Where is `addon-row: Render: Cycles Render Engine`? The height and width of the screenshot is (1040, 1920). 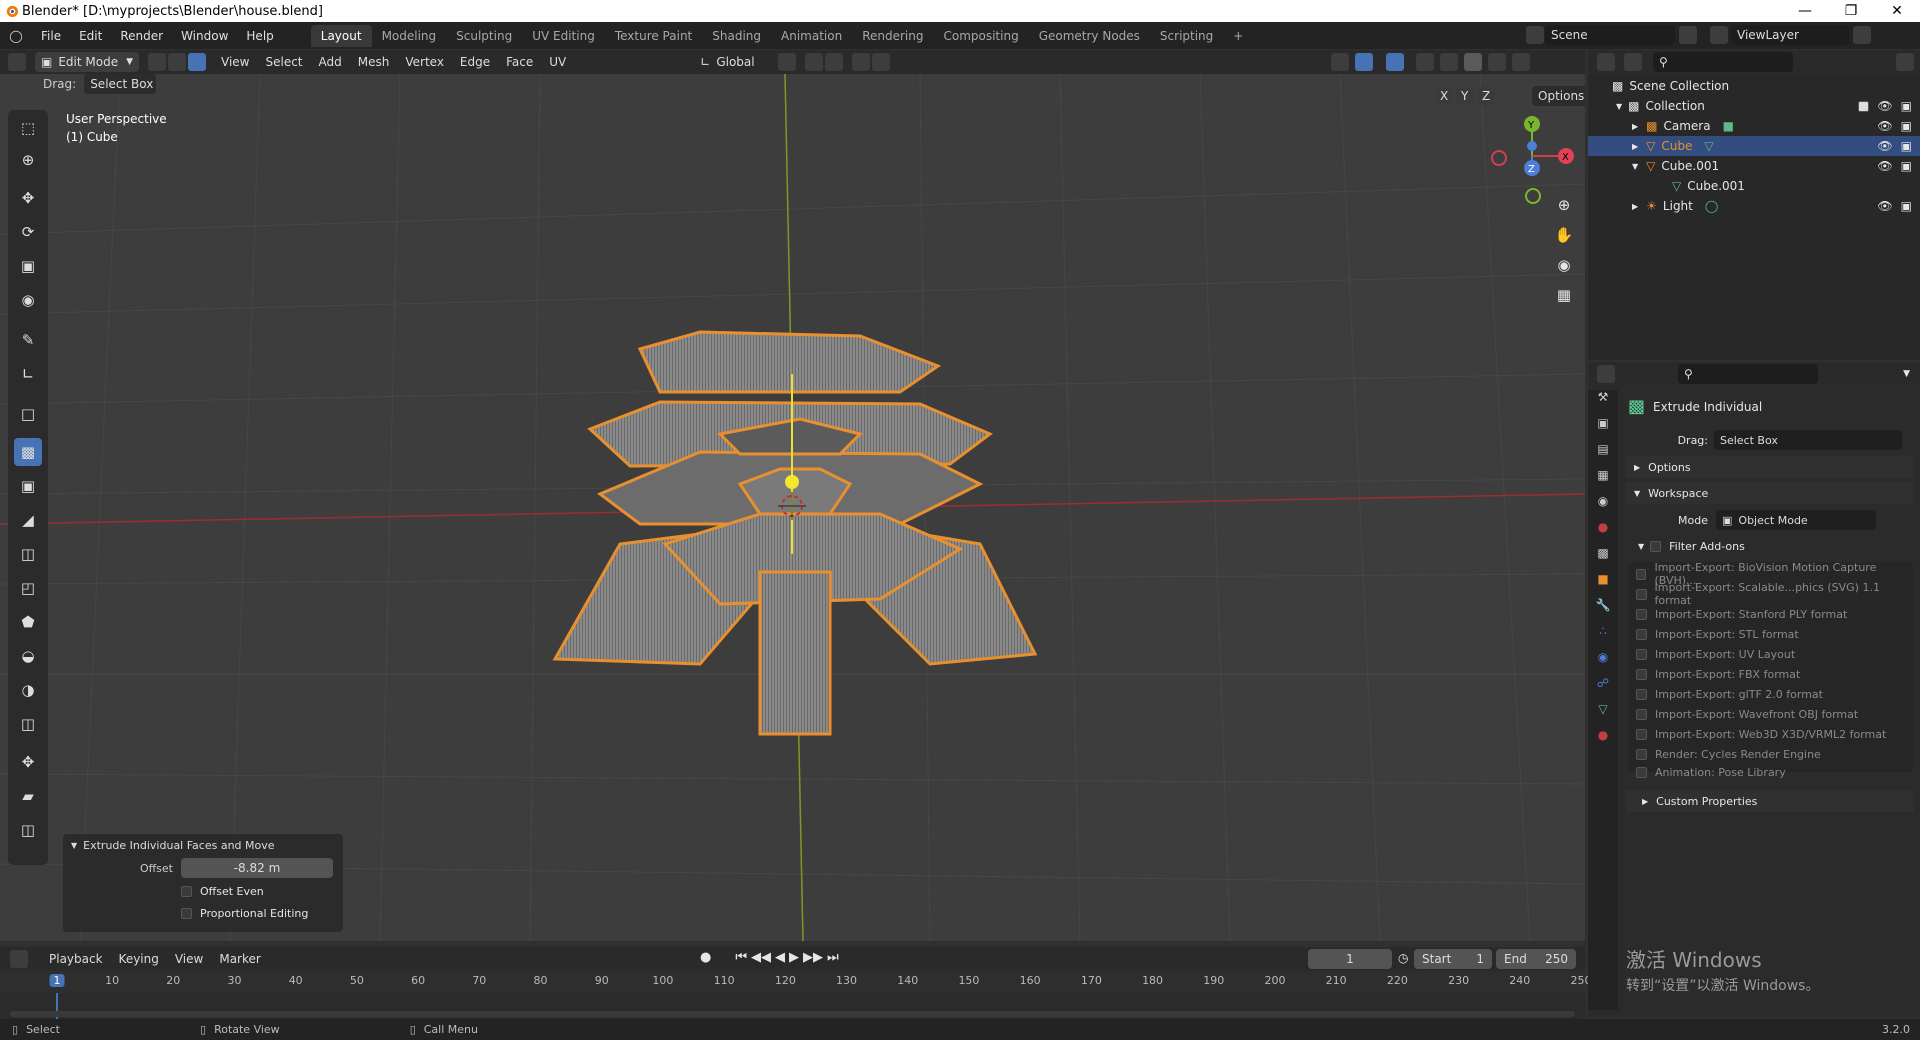 addon-row: Render: Cycles Render Engine is located at coordinates (1771, 754).